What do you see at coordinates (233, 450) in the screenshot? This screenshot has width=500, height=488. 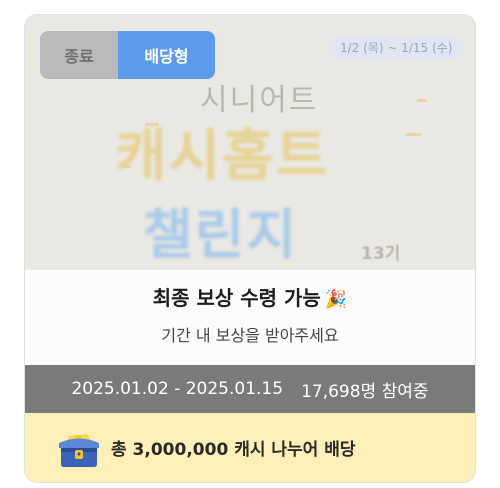 I see `reward-amount-text: 총 3,000,000 캐시 나누어 배당` at bounding box center [233, 450].